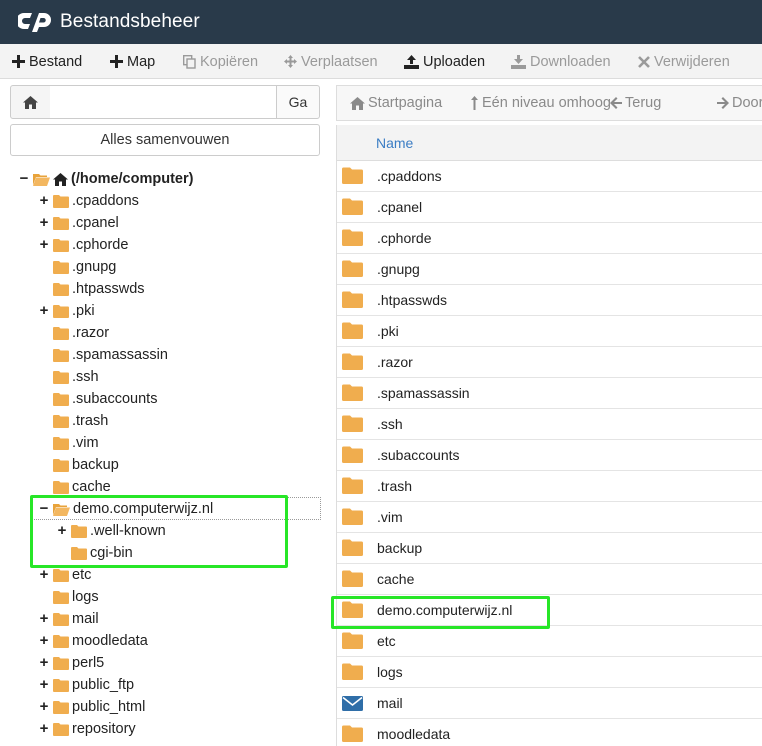 The height and width of the screenshot is (746, 762). Describe the element at coordinates (549, 486) in the screenshot. I see `file-row: .trash` at that location.